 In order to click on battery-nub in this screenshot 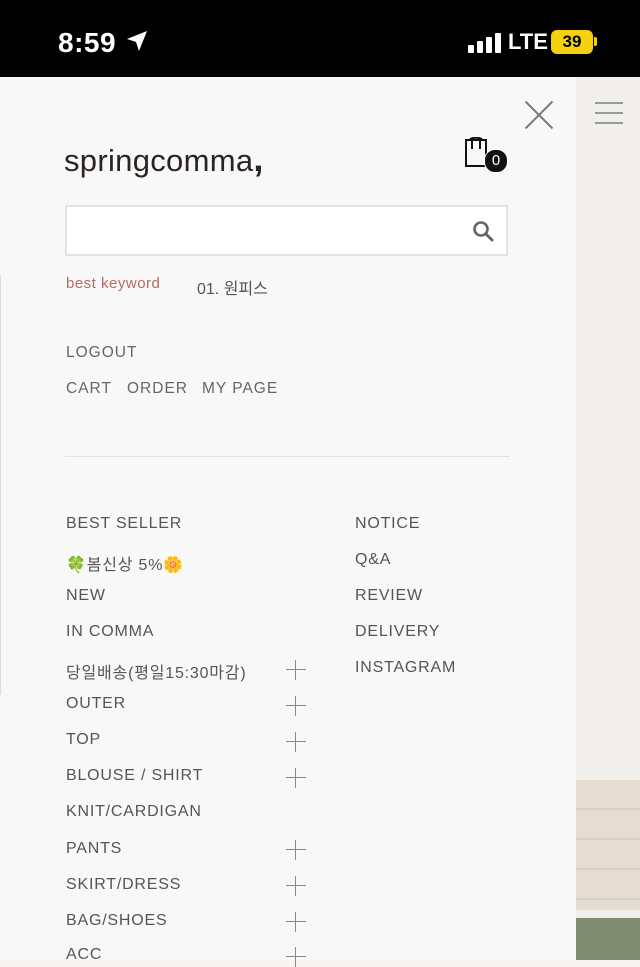, I will do `click(595, 41)`.